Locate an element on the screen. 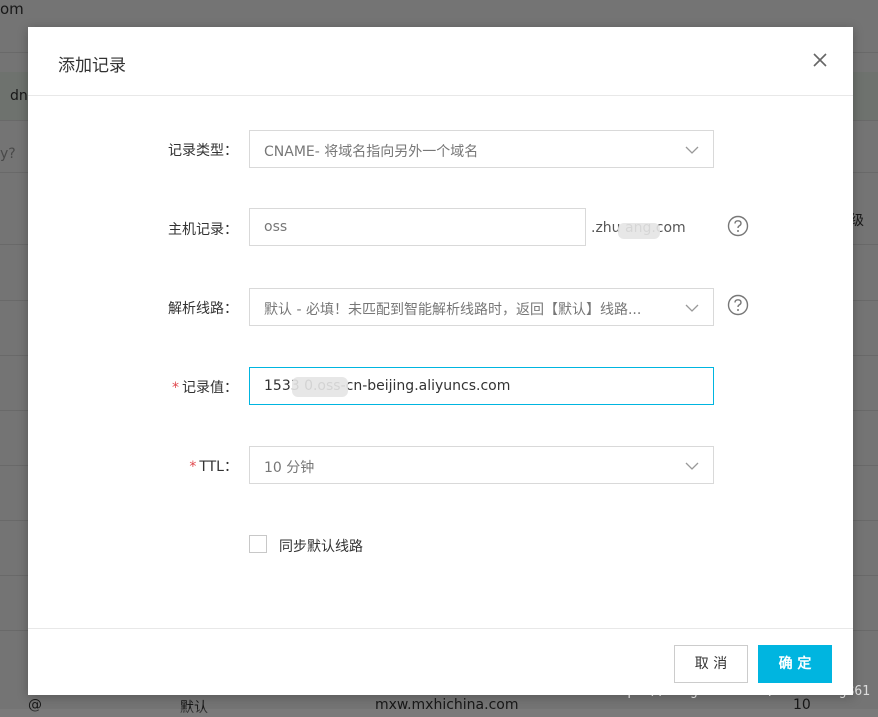 Image resolution: width=878 pixels, height=717 pixels. ttl-label: * TTL： is located at coordinates (213, 467).